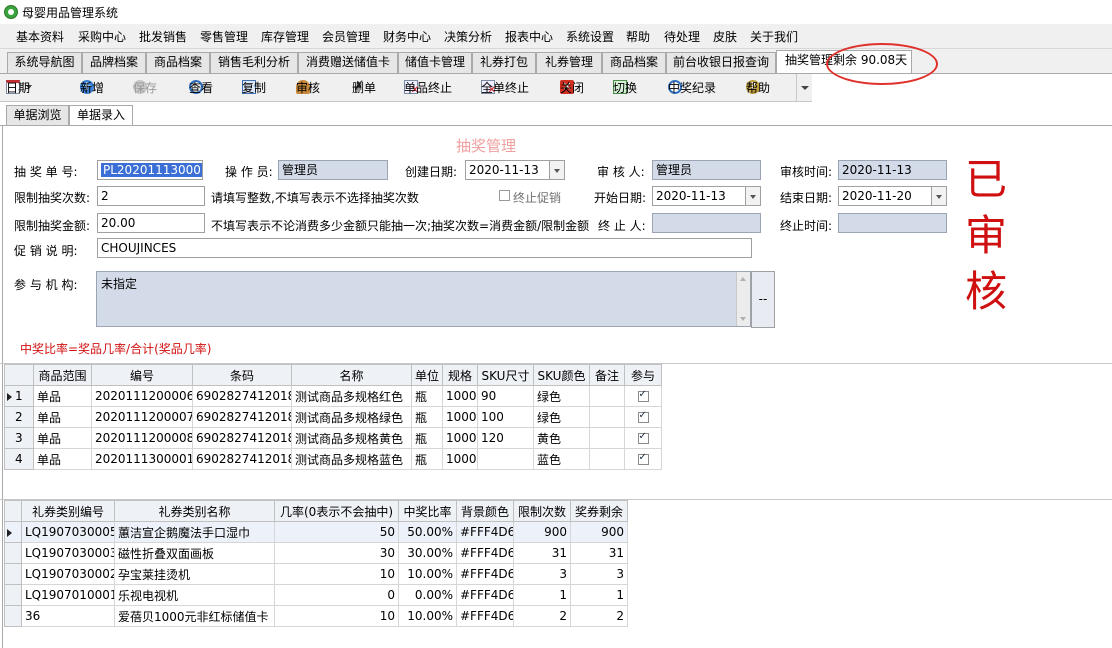 This screenshot has width=1112, height=648. I want to click on col-sku-size: SKU尺寸, so click(505, 375).